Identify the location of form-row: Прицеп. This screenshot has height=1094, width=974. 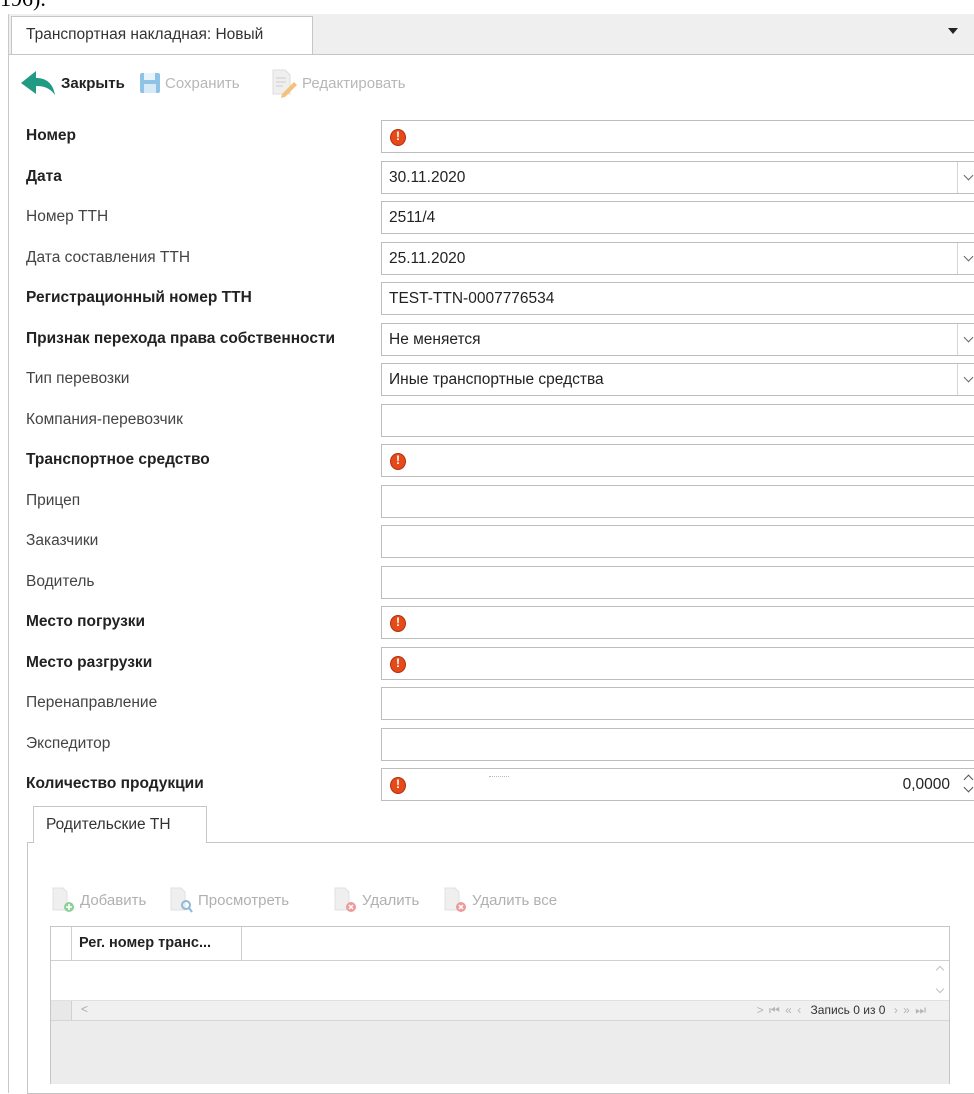
(491, 501).